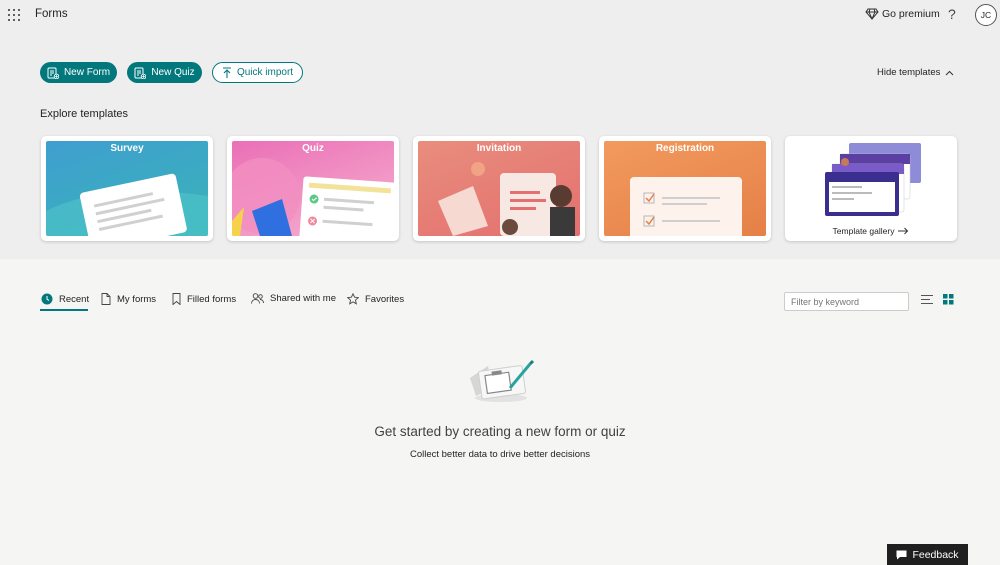 The width and height of the screenshot is (1000, 565). I want to click on quick-import-button: Quick import, so click(257, 72).